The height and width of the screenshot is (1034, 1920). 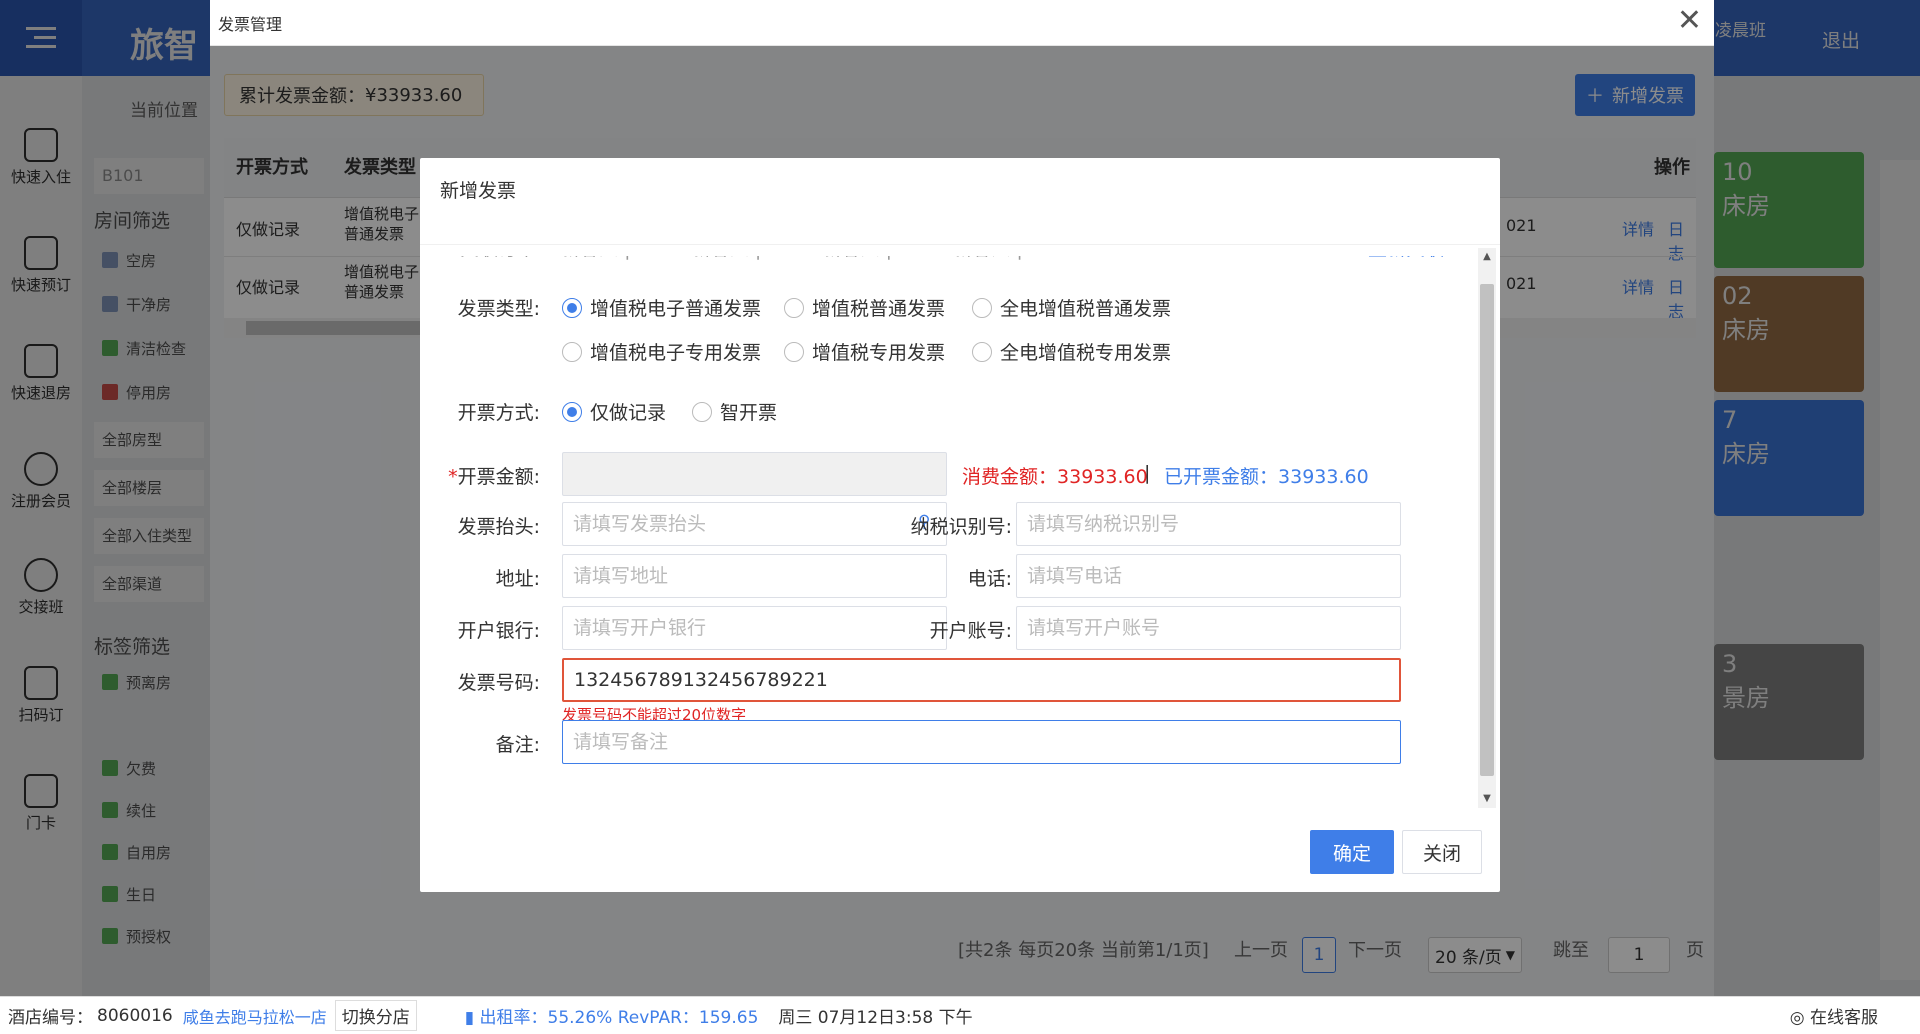 I want to click on invoice-number-label: 发票号码:, so click(x=498, y=683).